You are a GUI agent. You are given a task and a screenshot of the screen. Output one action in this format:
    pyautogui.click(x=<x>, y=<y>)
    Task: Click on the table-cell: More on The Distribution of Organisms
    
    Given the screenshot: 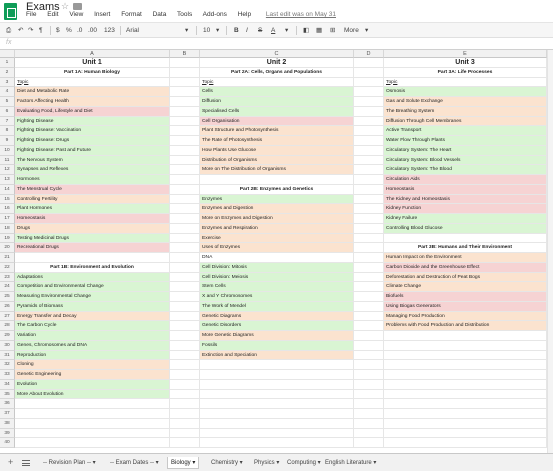 What is the action you would take?
    pyautogui.click(x=277, y=170)
    